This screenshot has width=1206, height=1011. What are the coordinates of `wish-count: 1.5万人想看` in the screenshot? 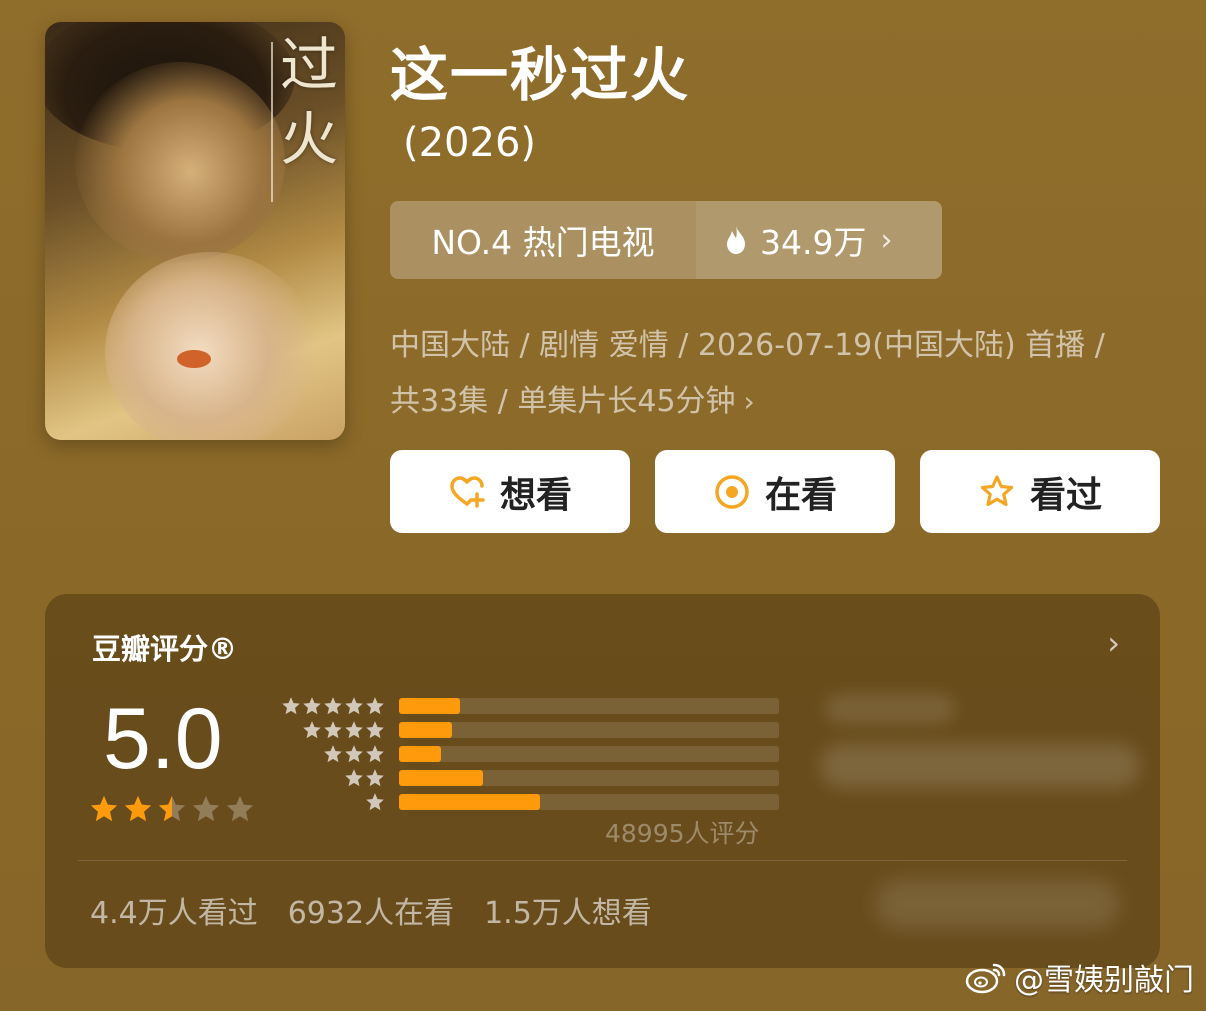 It's located at (568, 913).